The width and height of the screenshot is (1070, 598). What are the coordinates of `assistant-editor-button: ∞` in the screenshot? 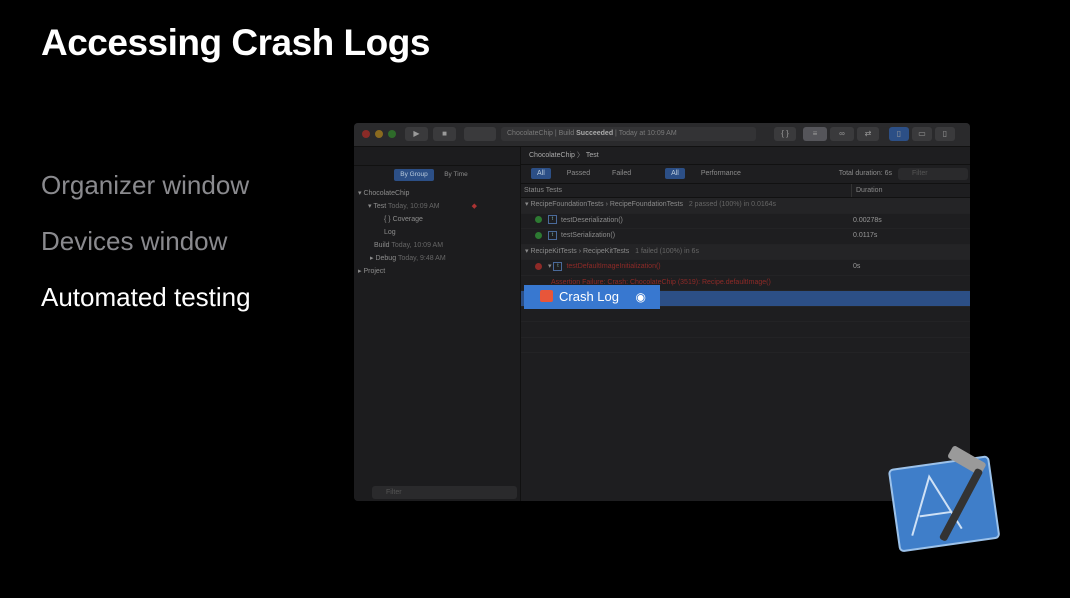 It's located at (842, 134).